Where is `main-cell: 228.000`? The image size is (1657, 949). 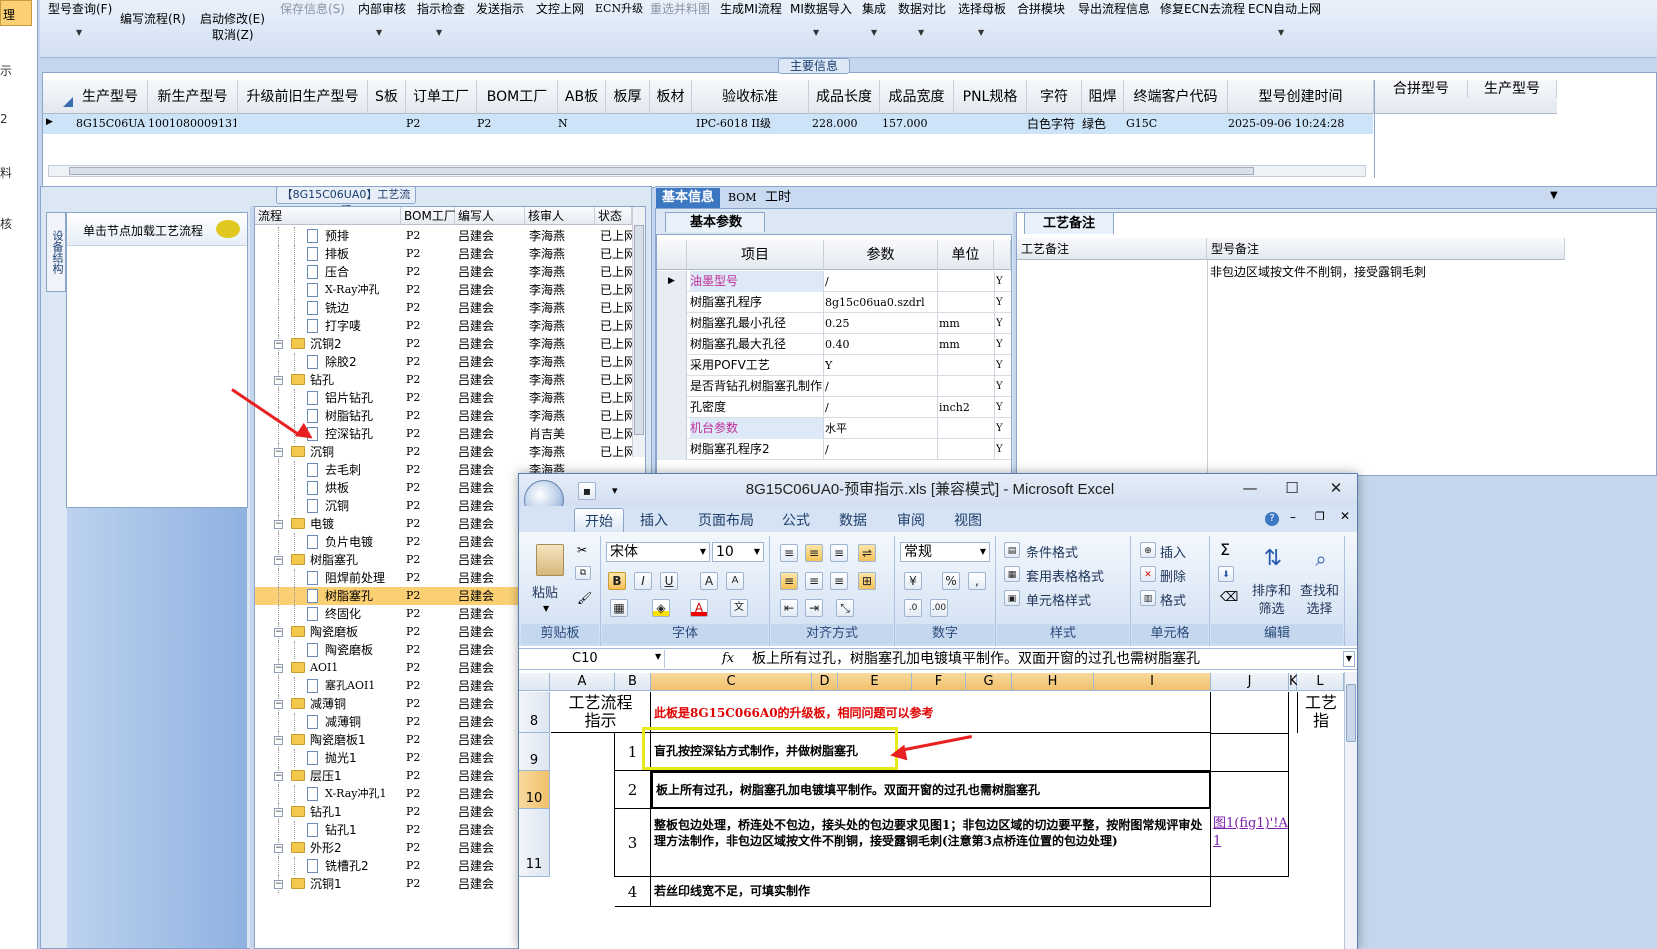
main-cell: 228.000 is located at coordinates (846, 124).